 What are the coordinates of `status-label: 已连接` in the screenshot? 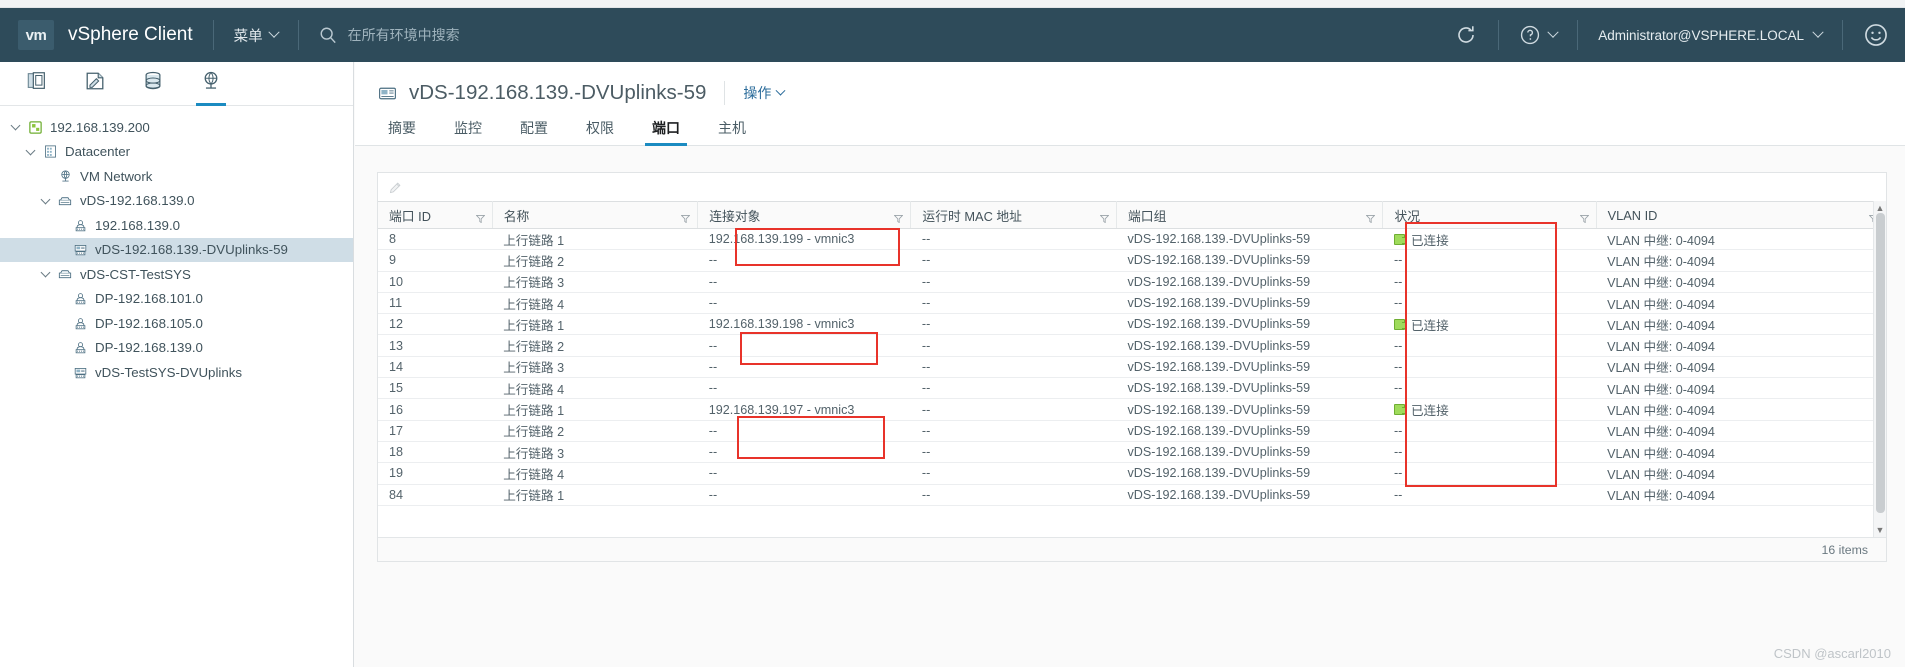 It's located at (1429, 240).